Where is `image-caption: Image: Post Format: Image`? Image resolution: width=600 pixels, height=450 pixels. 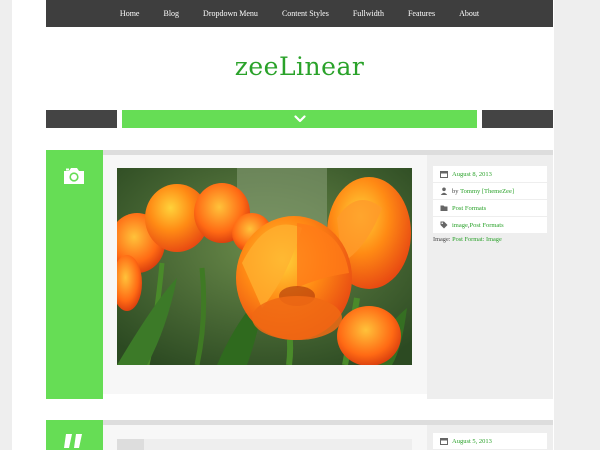
image-caption: Image: Post Format: Image is located at coordinates (467, 239).